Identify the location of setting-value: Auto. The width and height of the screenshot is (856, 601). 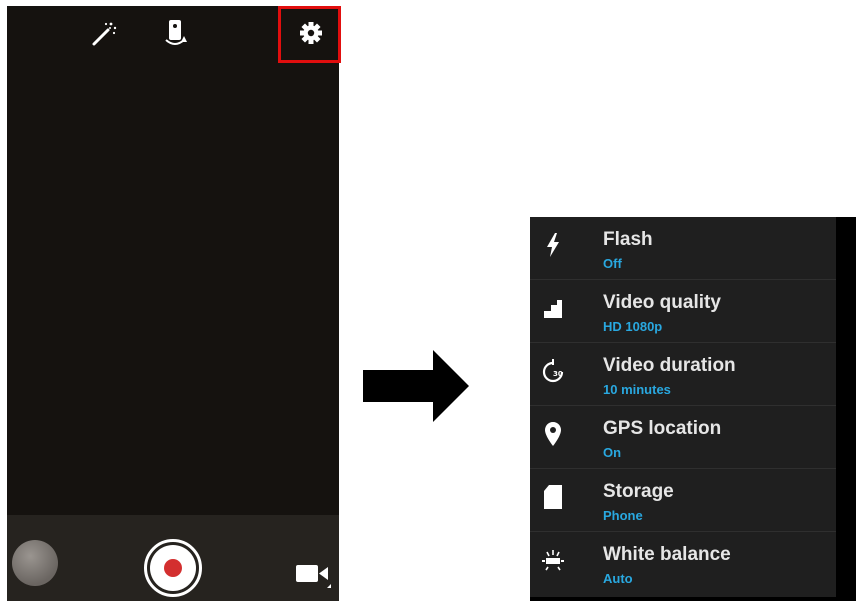
(618, 578).